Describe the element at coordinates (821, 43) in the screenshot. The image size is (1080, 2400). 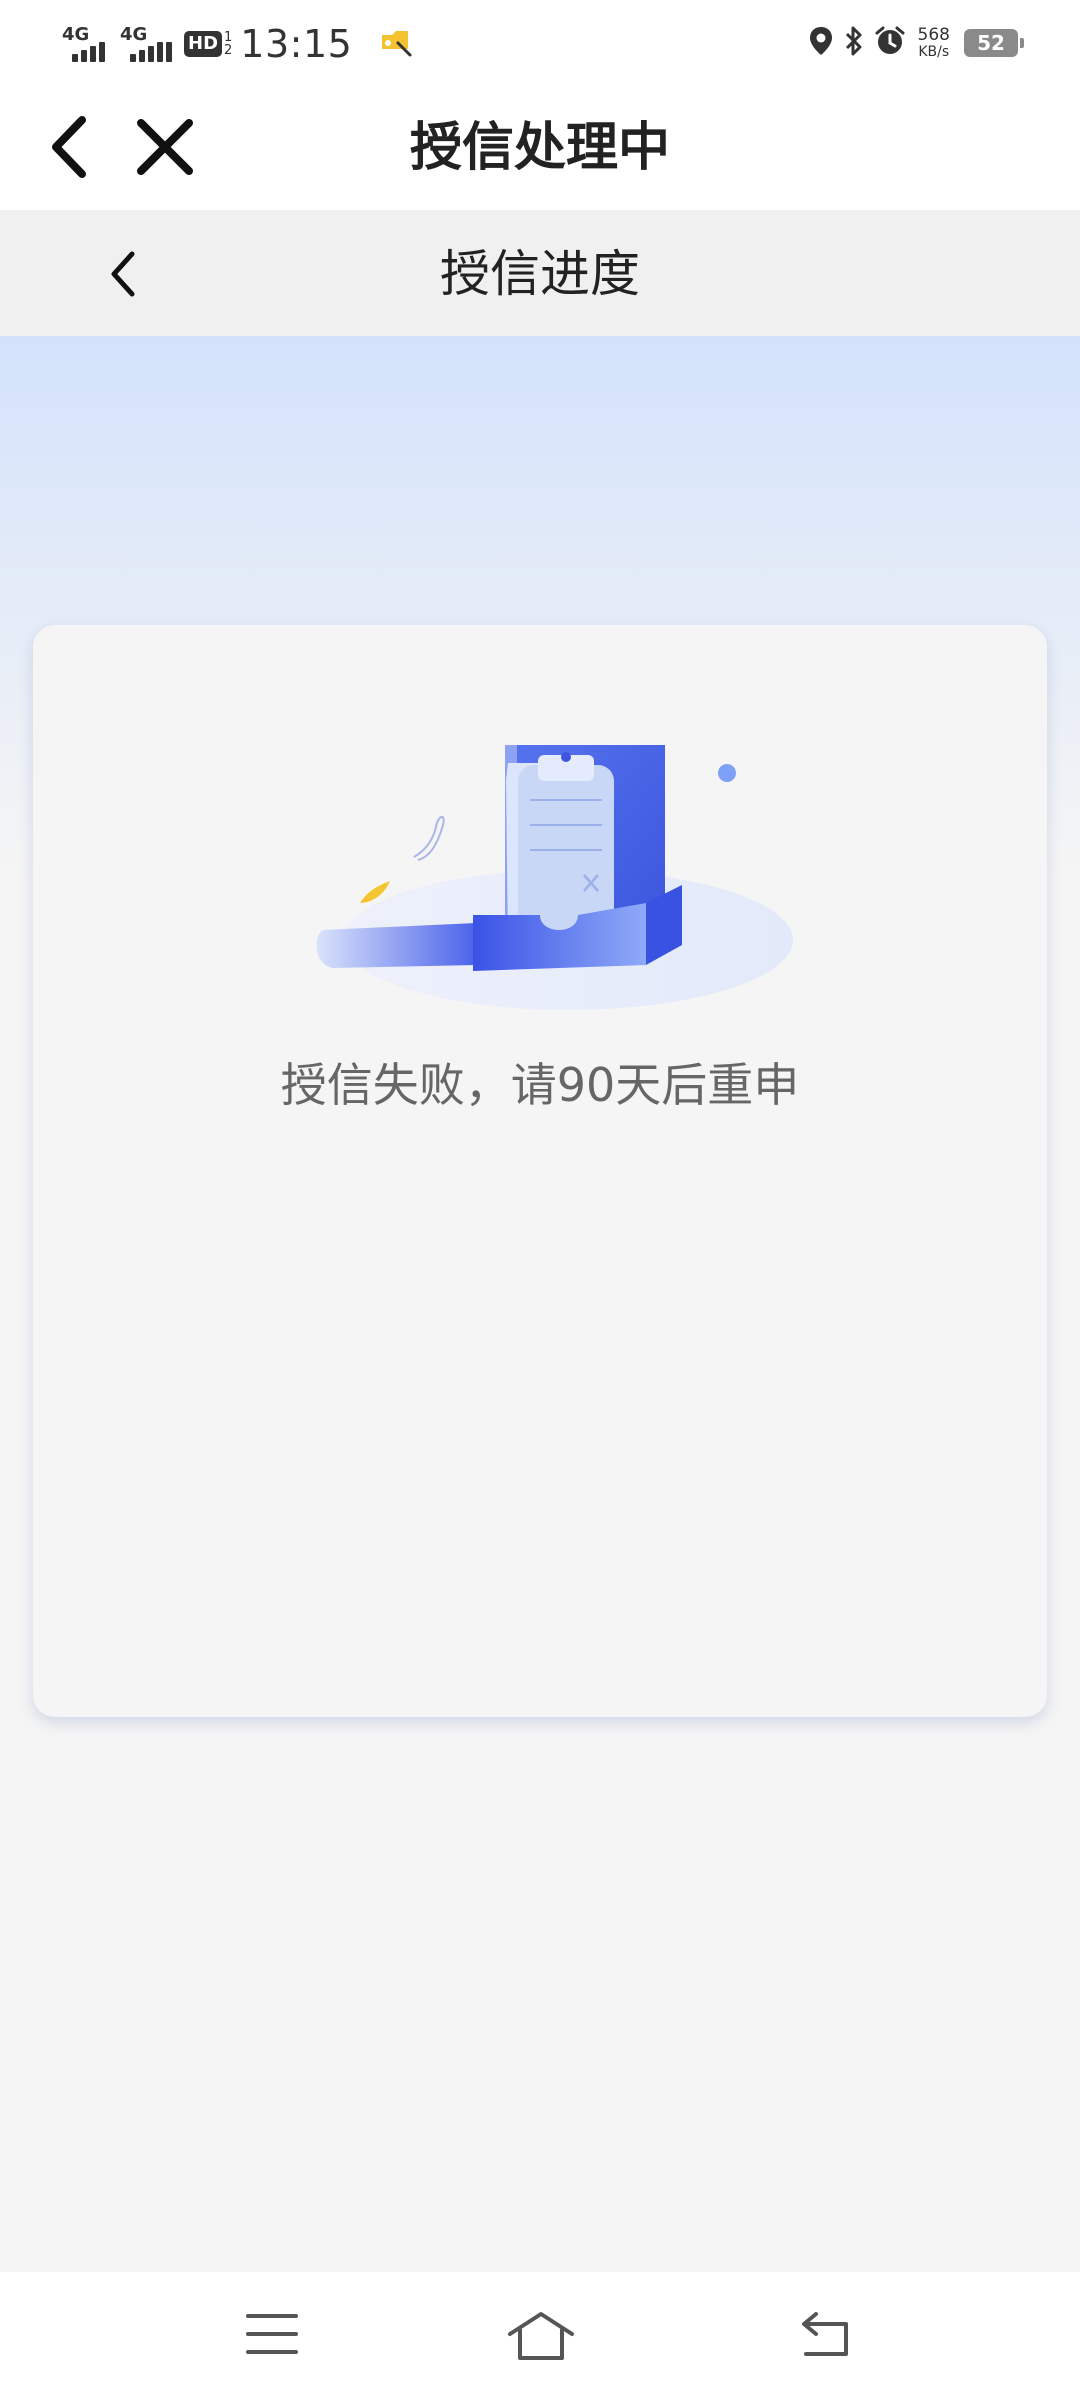
I see `location-icon` at that location.